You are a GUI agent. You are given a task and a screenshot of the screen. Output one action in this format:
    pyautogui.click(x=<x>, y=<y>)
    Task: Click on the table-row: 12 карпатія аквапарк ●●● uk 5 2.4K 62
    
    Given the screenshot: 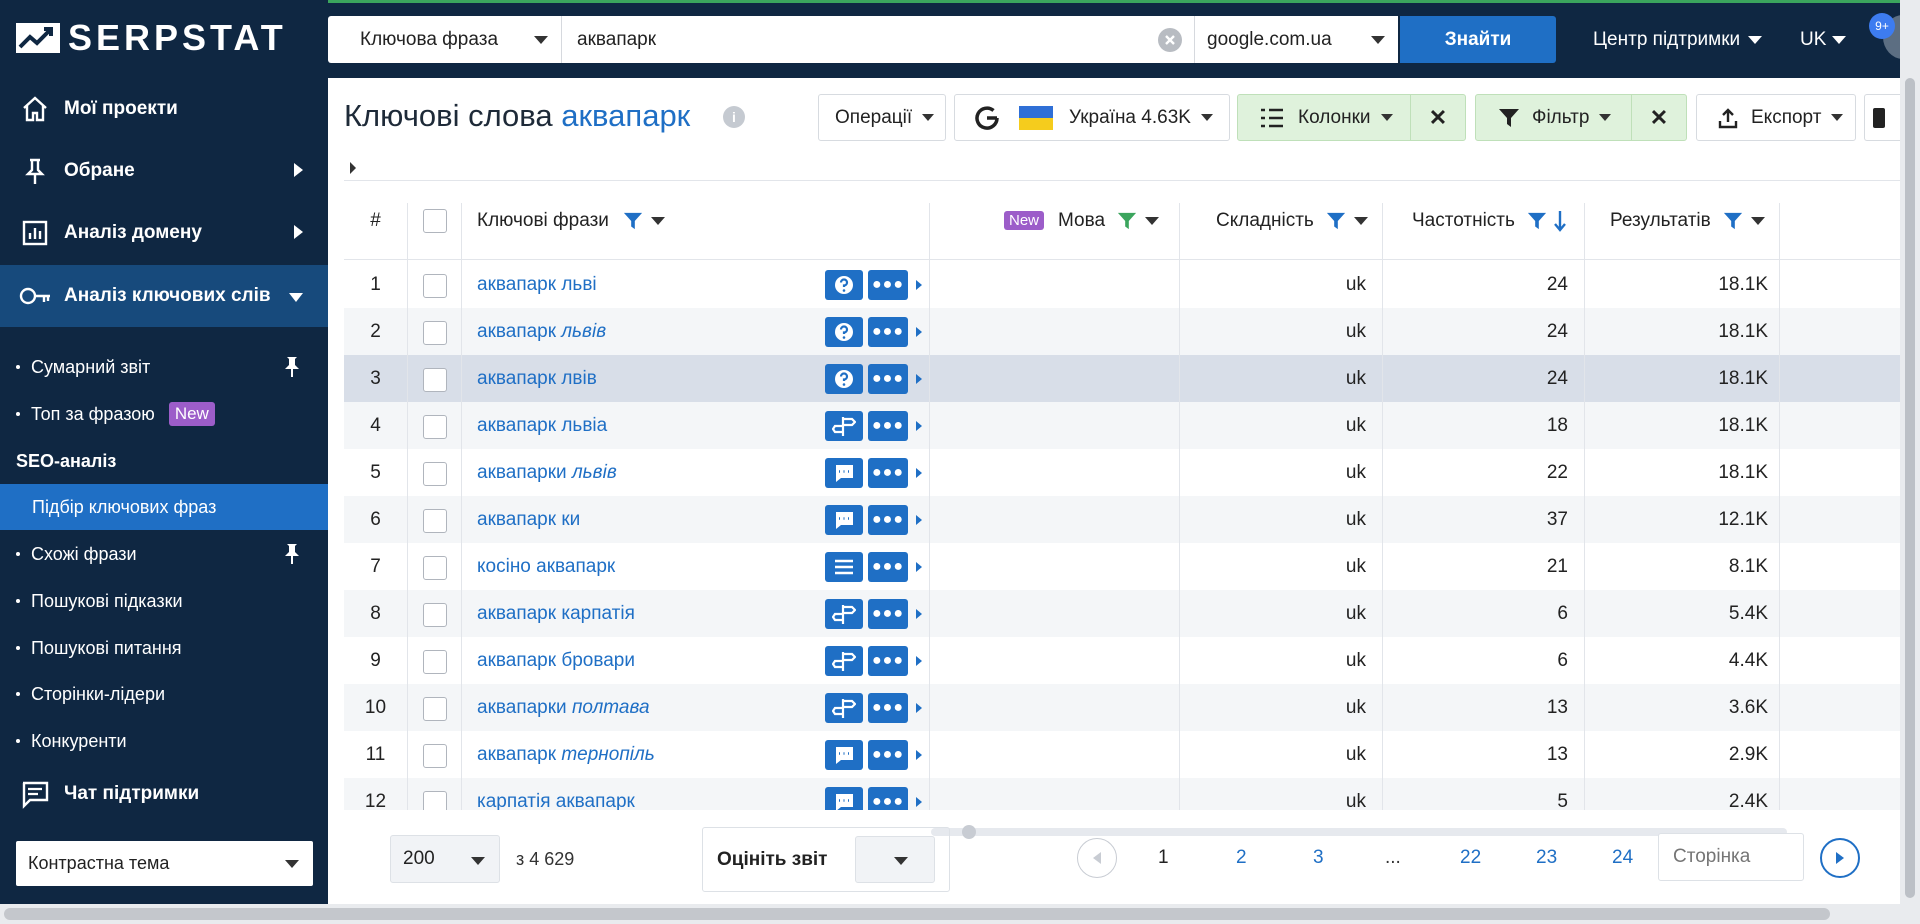 What is the action you would take?
    pyautogui.click(x=1122, y=794)
    